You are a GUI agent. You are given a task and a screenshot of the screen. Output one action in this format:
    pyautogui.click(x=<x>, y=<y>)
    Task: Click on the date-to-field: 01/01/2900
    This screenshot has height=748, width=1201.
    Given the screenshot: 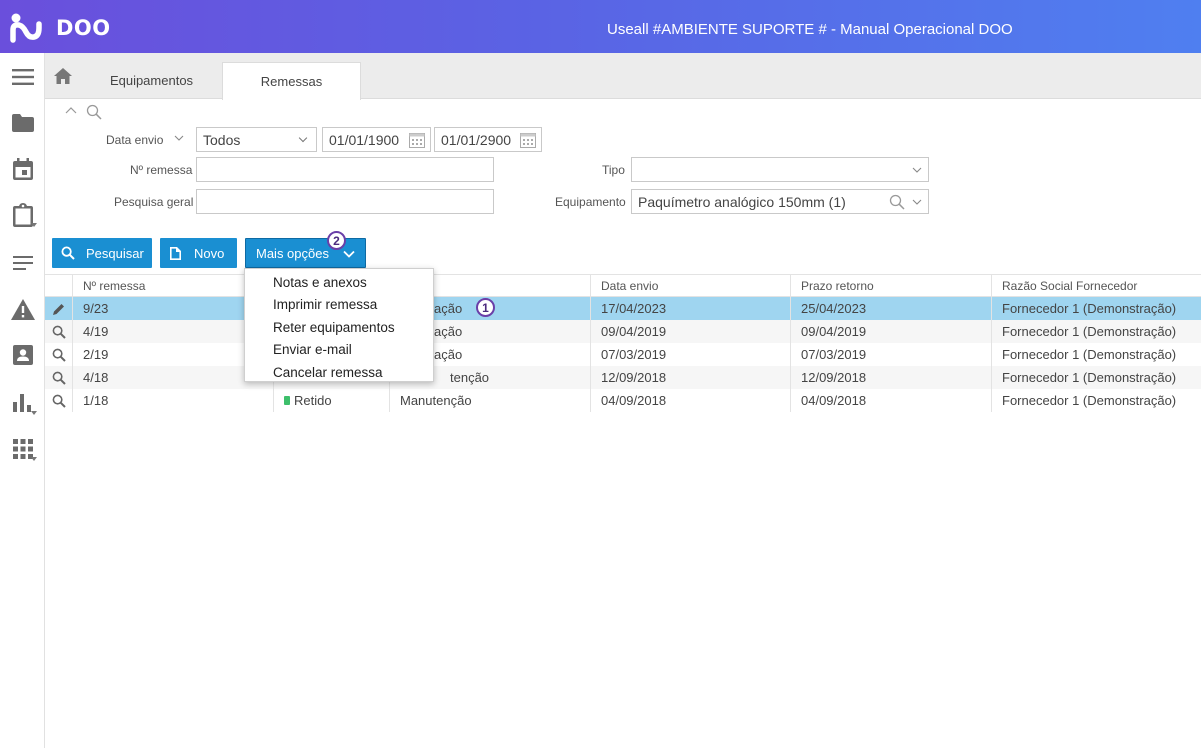 What is the action you would take?
    pyautogui.click(x=488, y=139)
    